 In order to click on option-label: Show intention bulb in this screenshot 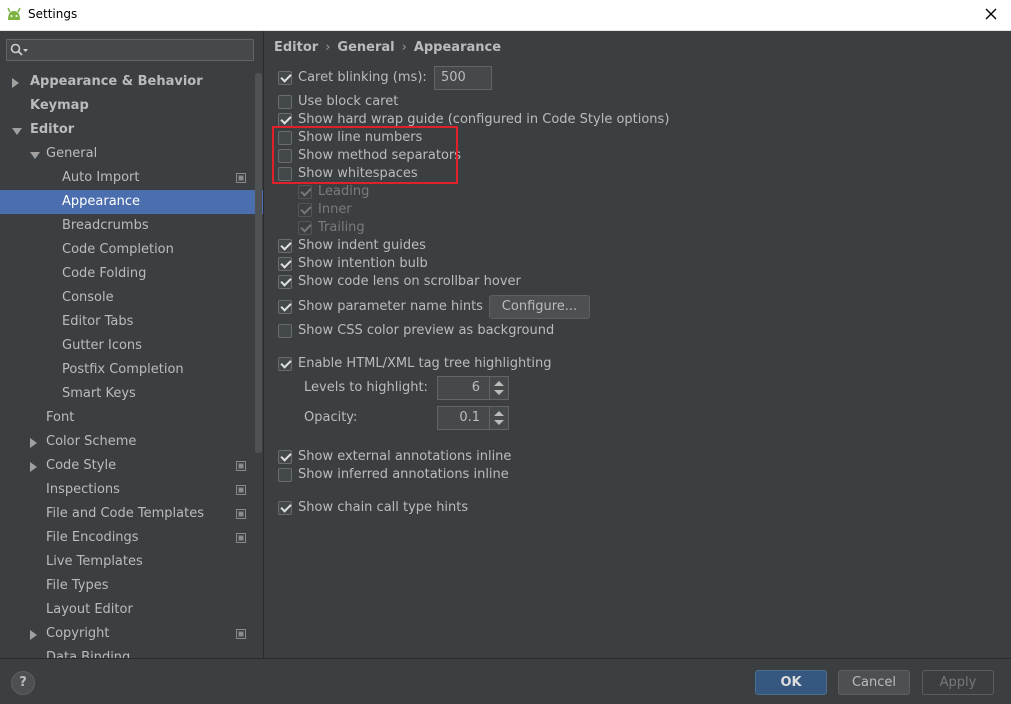, I will do `click(363, 263)`.